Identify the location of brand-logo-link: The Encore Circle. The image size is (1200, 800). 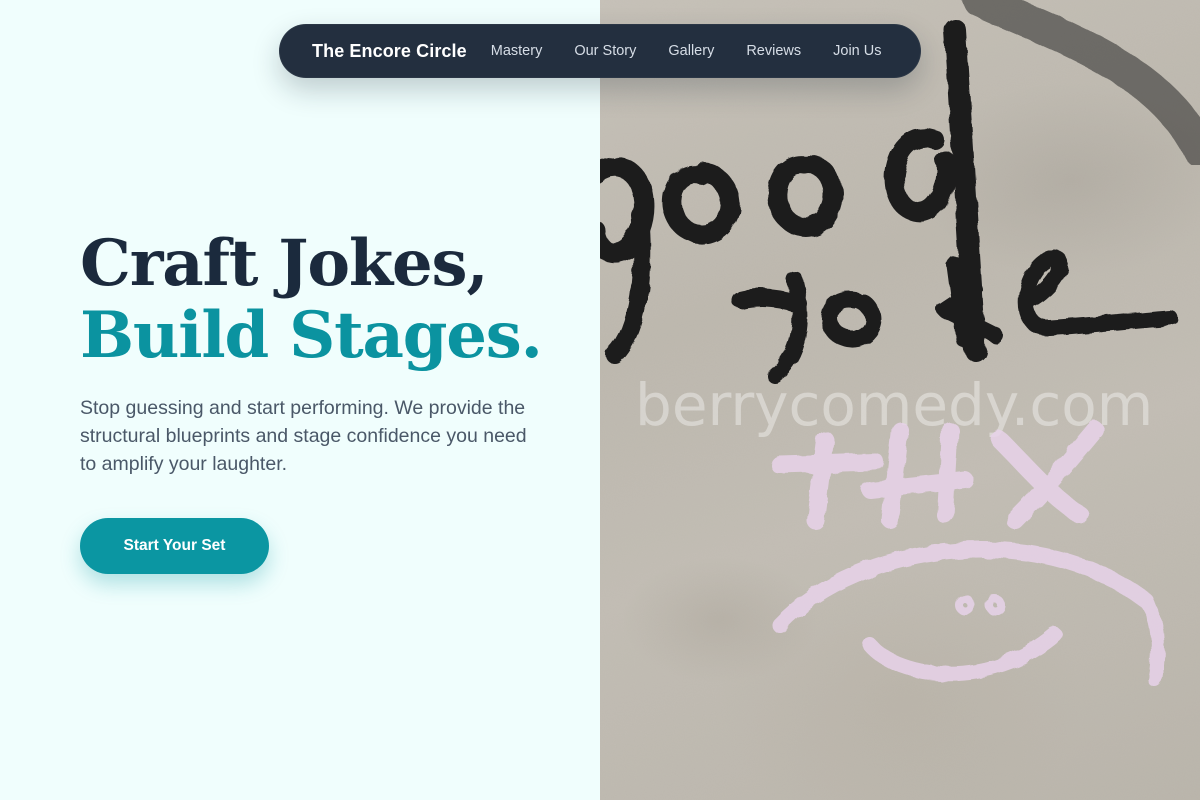
(389, 51).